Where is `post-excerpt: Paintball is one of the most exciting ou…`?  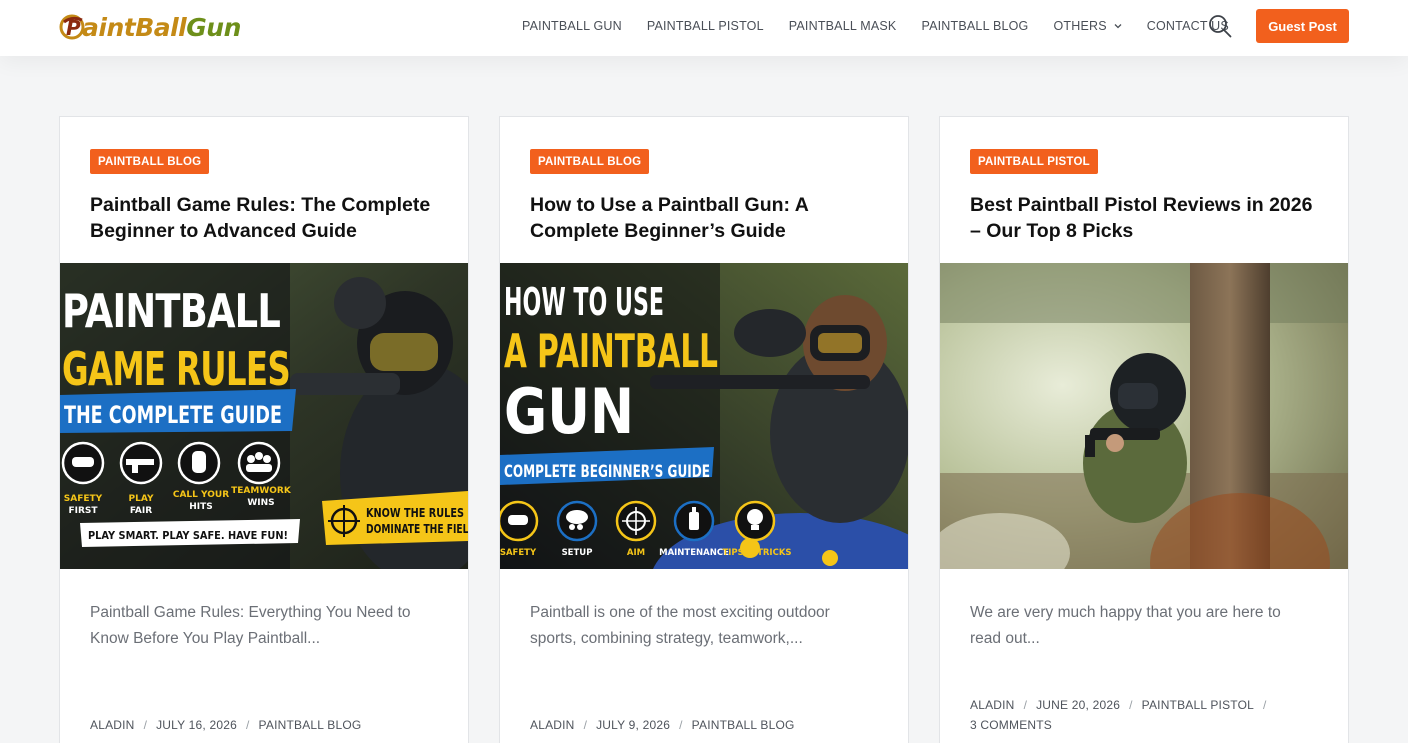 post-excerpt: Paintball is one of the most exciting ou… is located at coordinates (680, 625).